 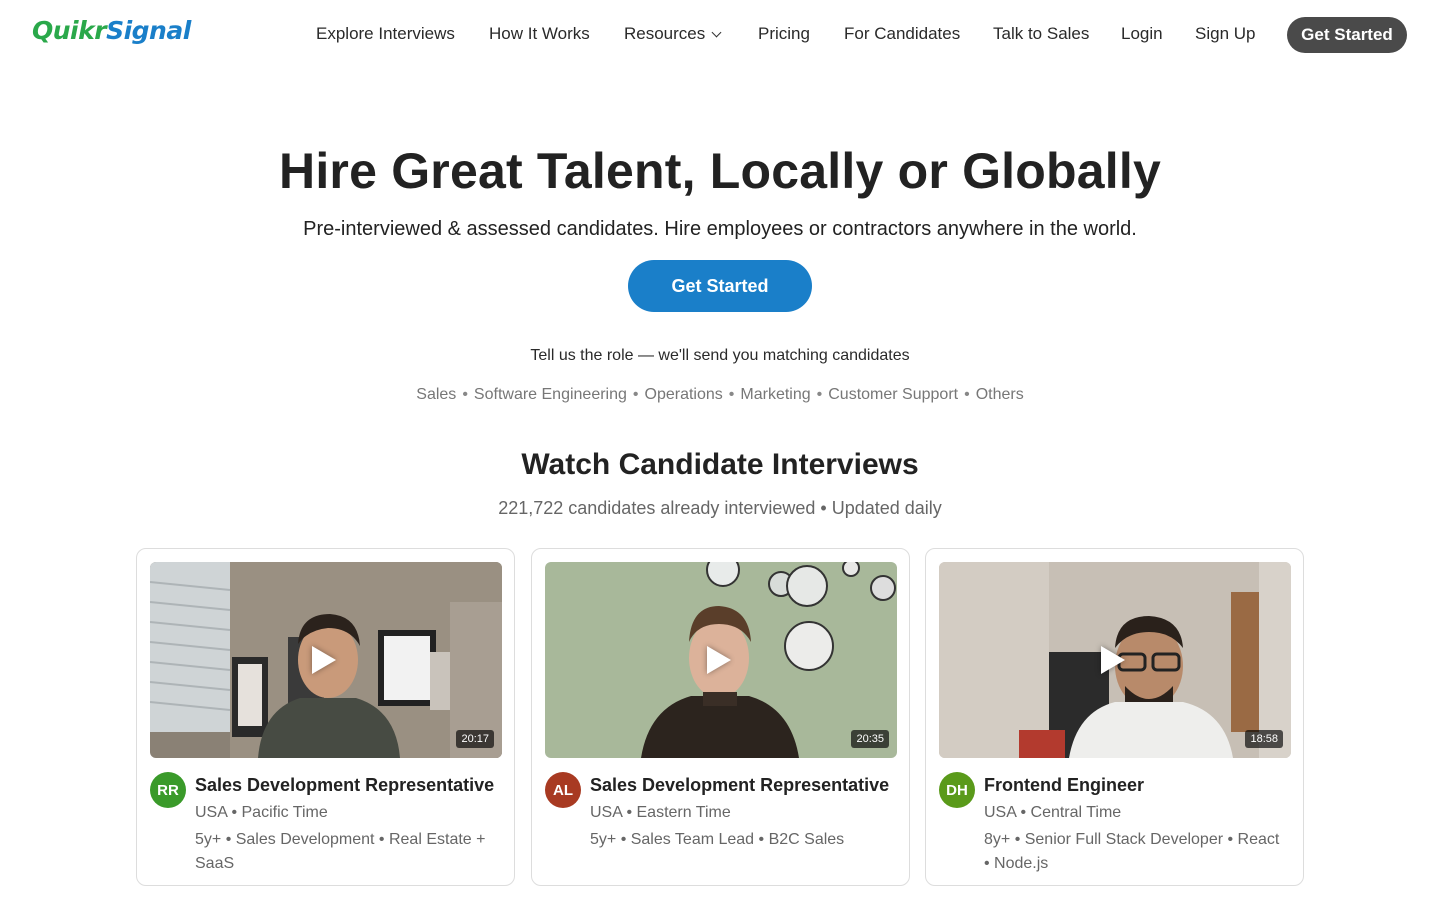 What do you see at coordinates (475, 739) in the screenshot?
I see `video-duration: 20:17` at bounding box center [475, 739].